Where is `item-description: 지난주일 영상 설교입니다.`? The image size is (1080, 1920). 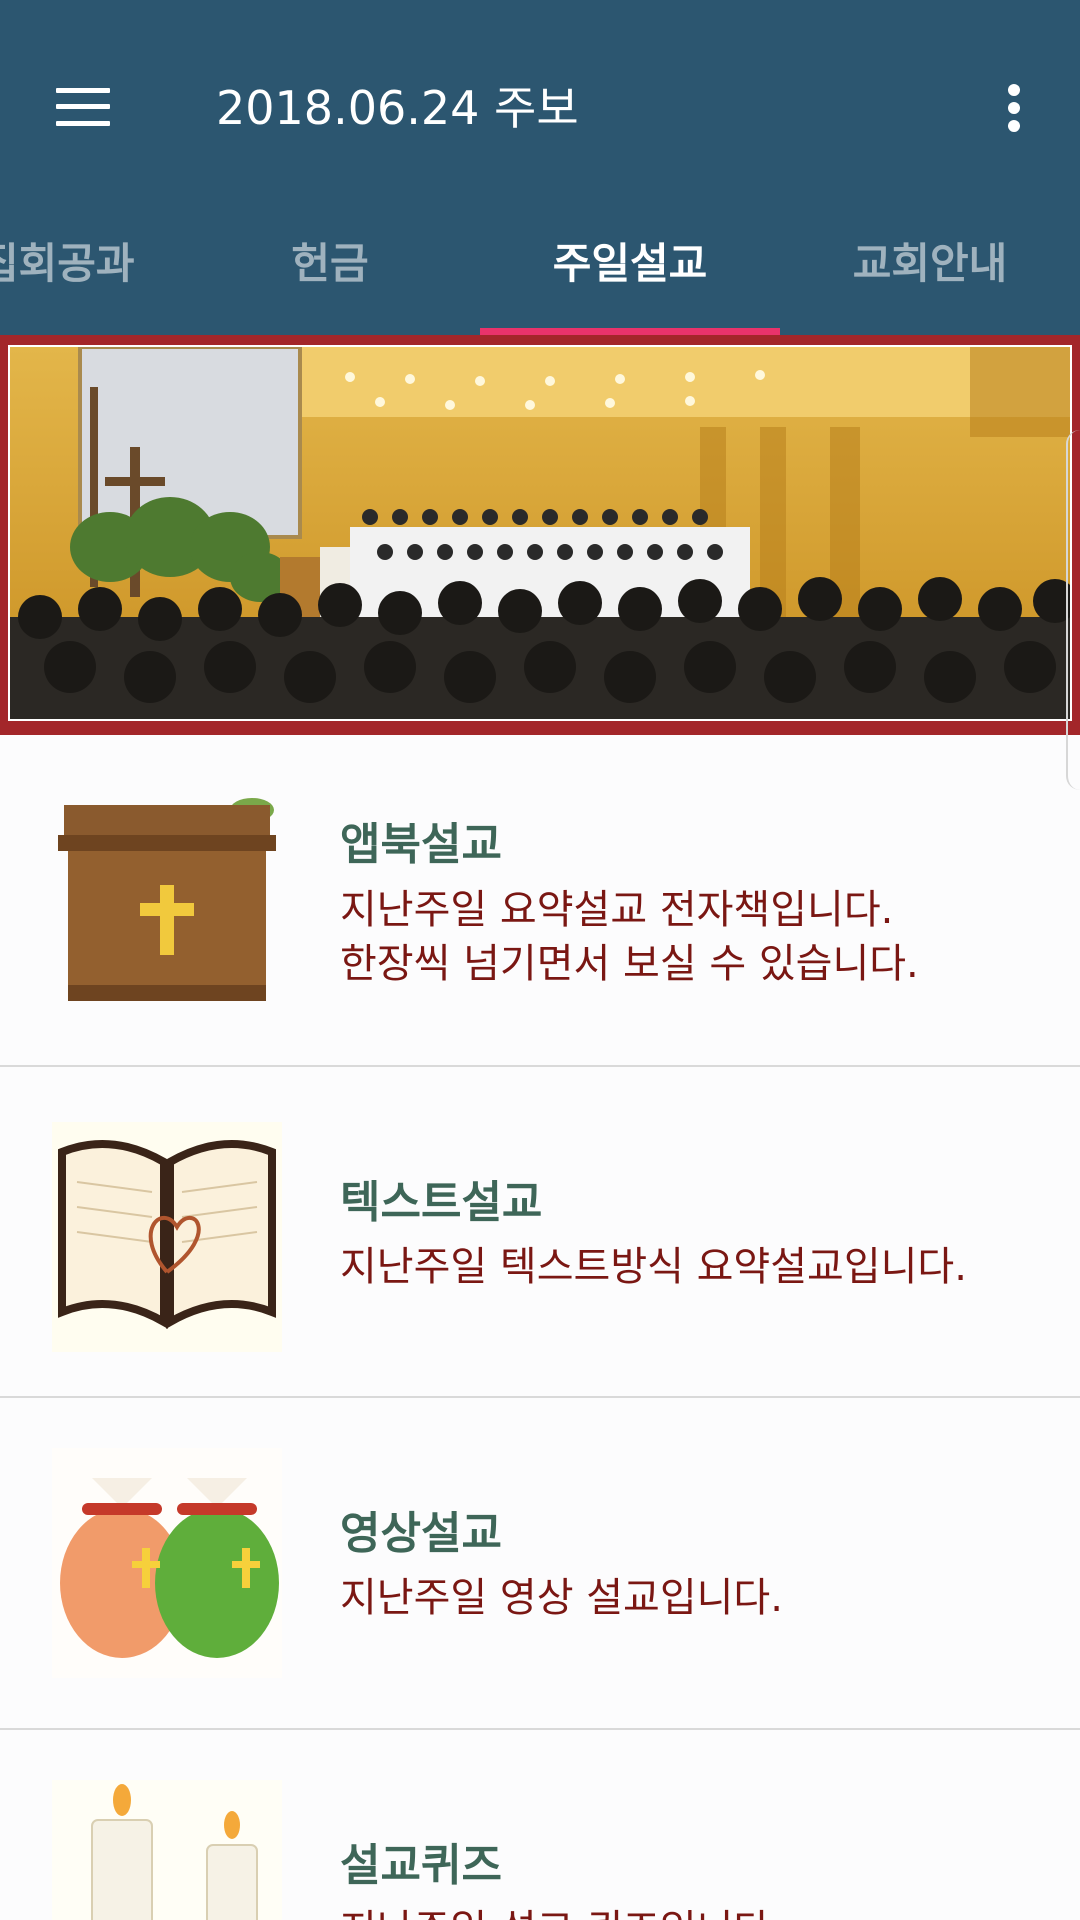 item-description: 지난주일 영상 설교입니다. is located at coordinates (561, 1598).